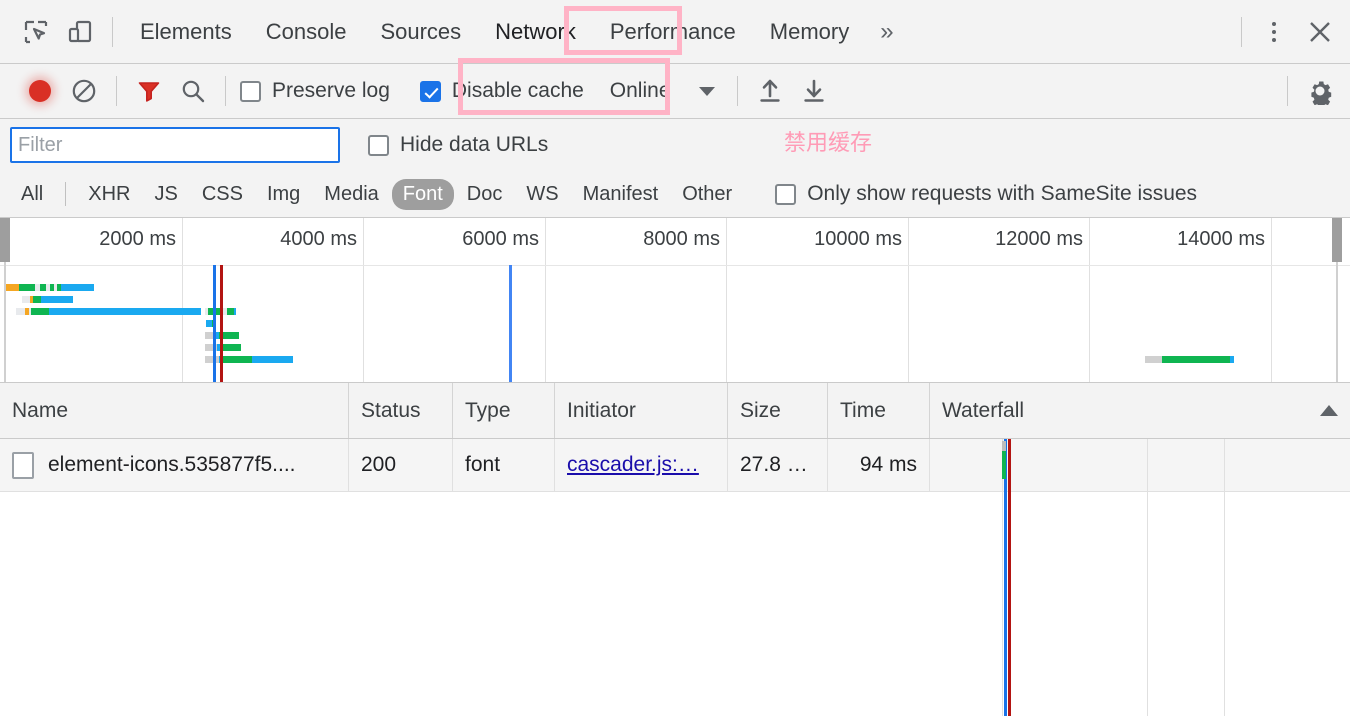 The height and width of the screenshot is (716, 1350). I want to click on throttling-value: Online, so click(640, 90).